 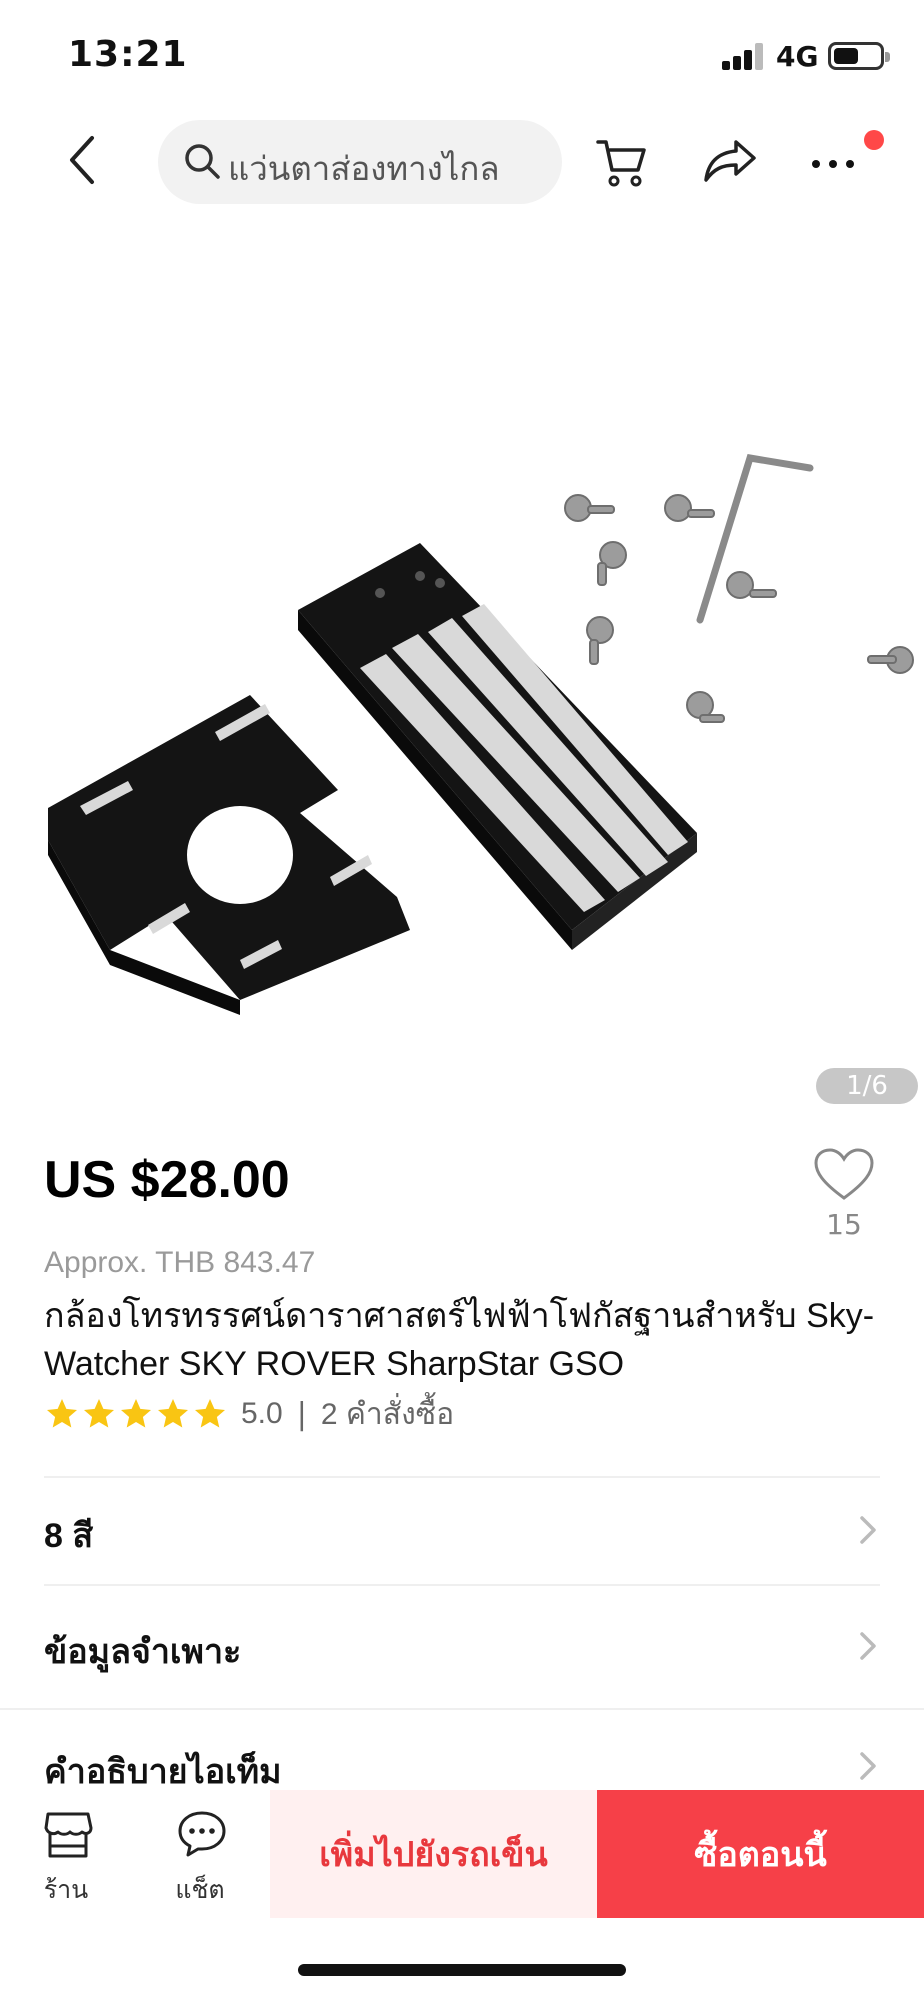 What do you see at coordinates (202, 1834) in the screenshot?
I see `chat-icon` at bounding box center [202, 1834].